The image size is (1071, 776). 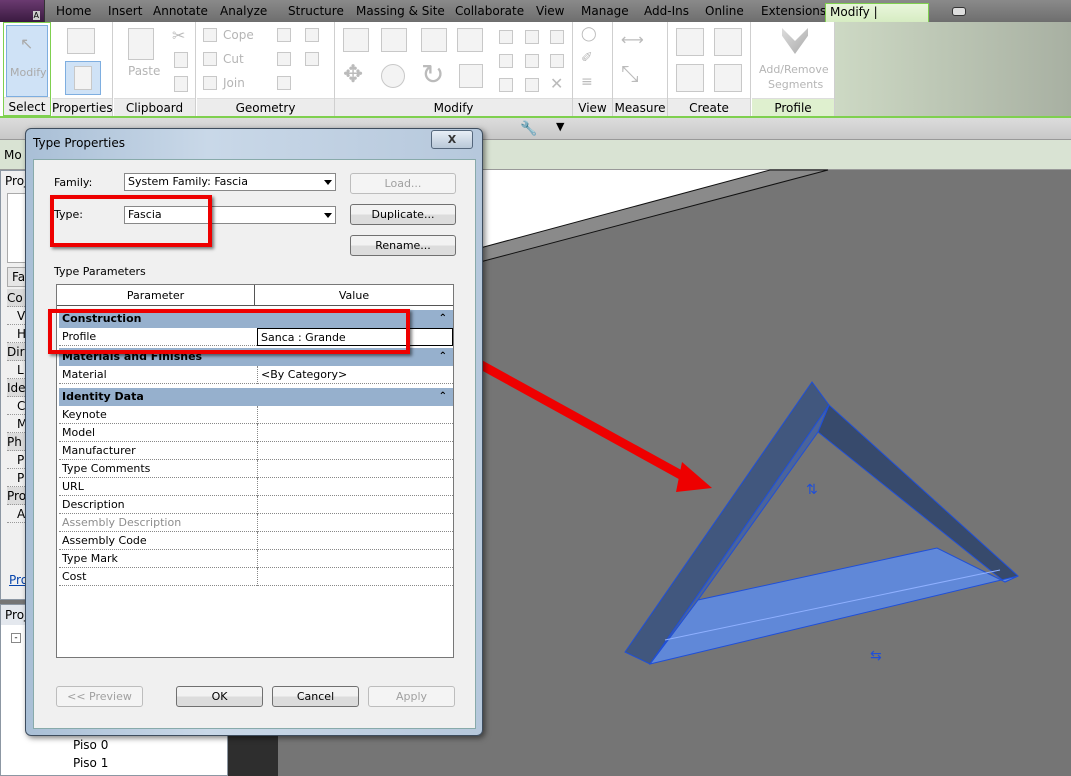 What do you see at coordinates (256, 415) in the screenshot?
I see `param-row: Keynote` at bounding box center [256, 415].